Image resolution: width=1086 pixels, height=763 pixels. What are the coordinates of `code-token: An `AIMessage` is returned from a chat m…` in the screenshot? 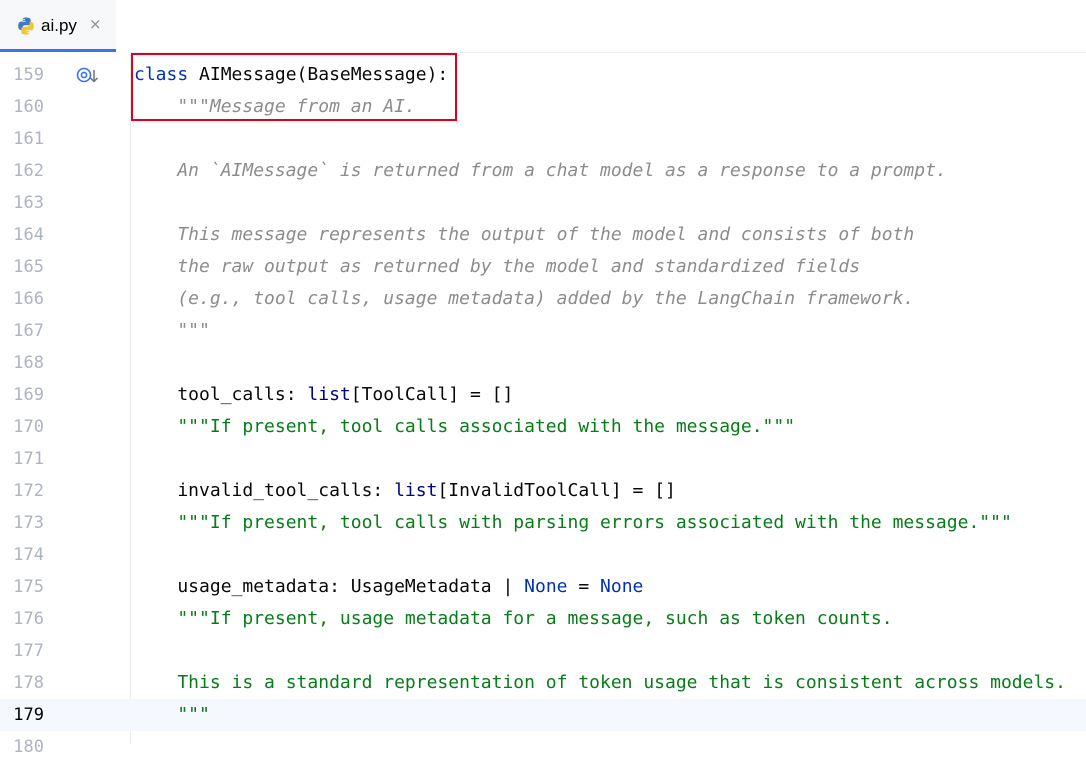 It's located at (540, 170).